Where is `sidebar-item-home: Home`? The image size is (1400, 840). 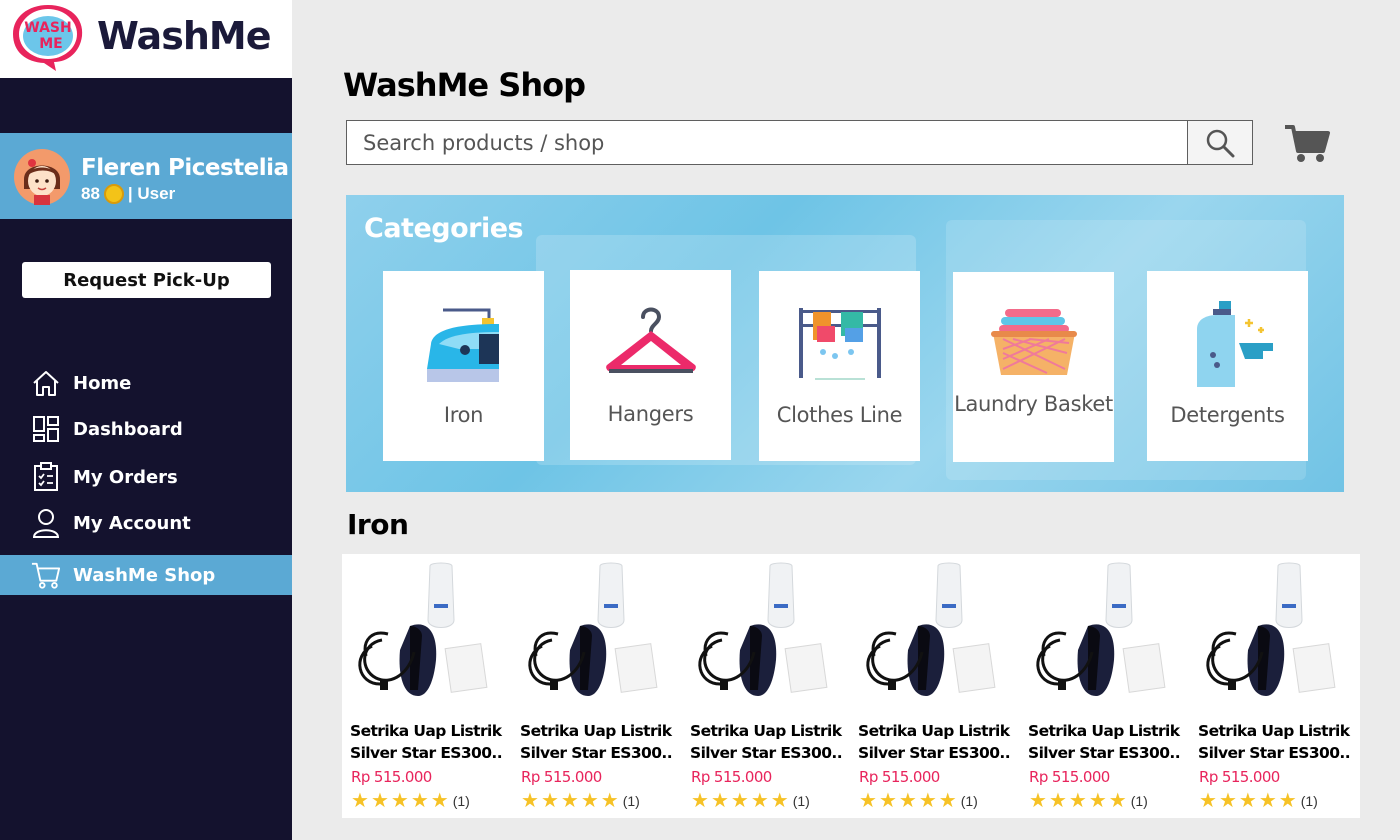
sidebar-item-home: Home is located at coordinates (146, 383).